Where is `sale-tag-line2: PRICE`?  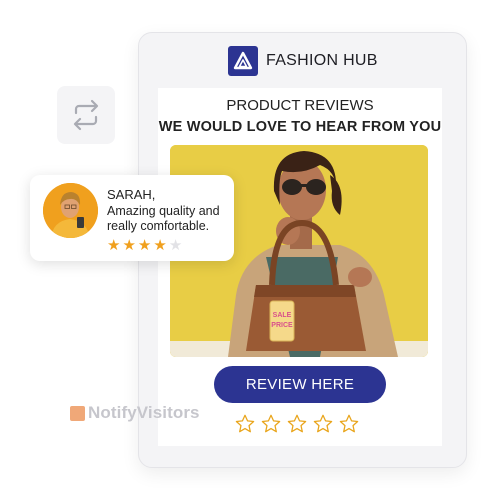
sale-tag-line2: PRICE is located at coordinates (282, 325).